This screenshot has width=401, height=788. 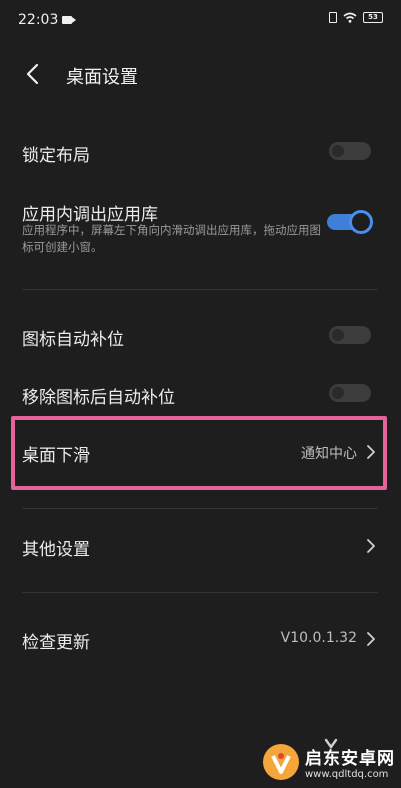 I want to click on auto-fill-after-remove-toggle, so click(x=350, y=393).